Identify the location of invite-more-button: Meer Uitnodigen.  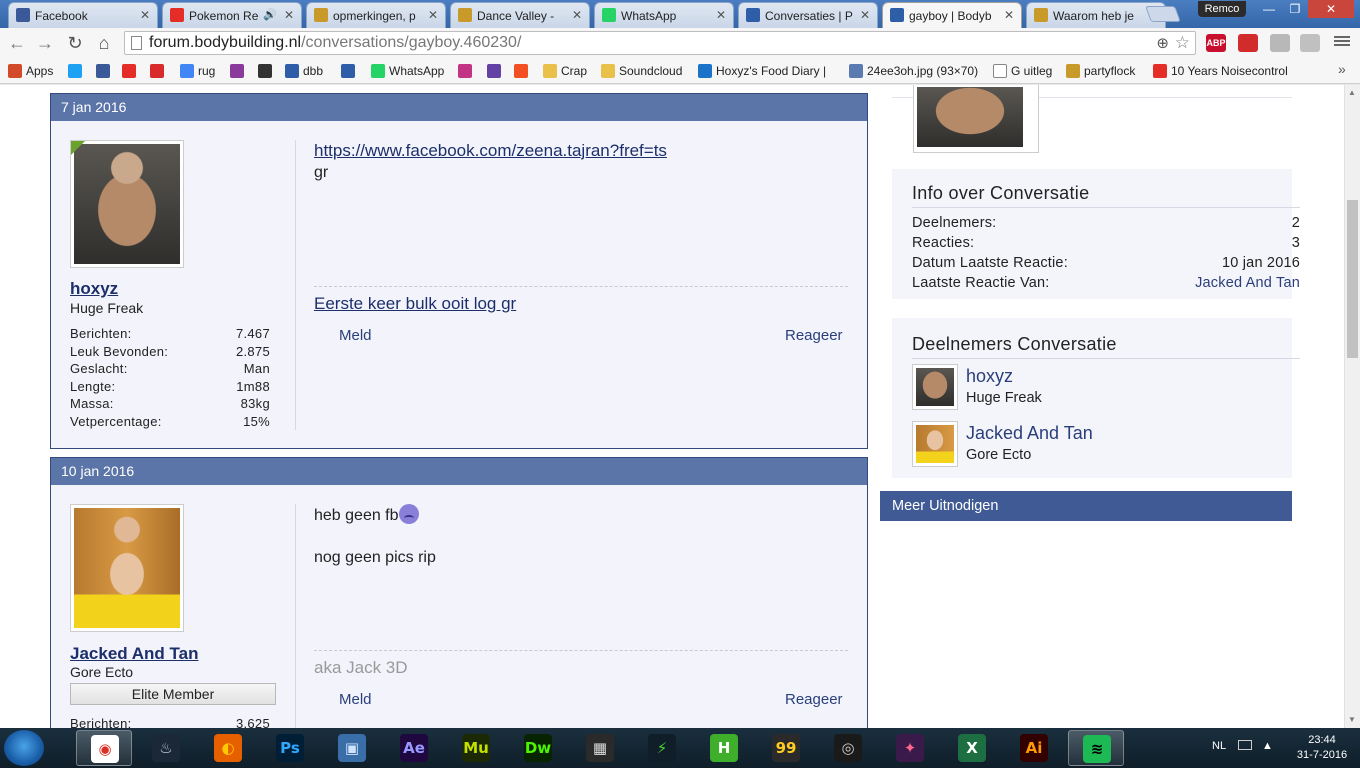
(1086, 506).